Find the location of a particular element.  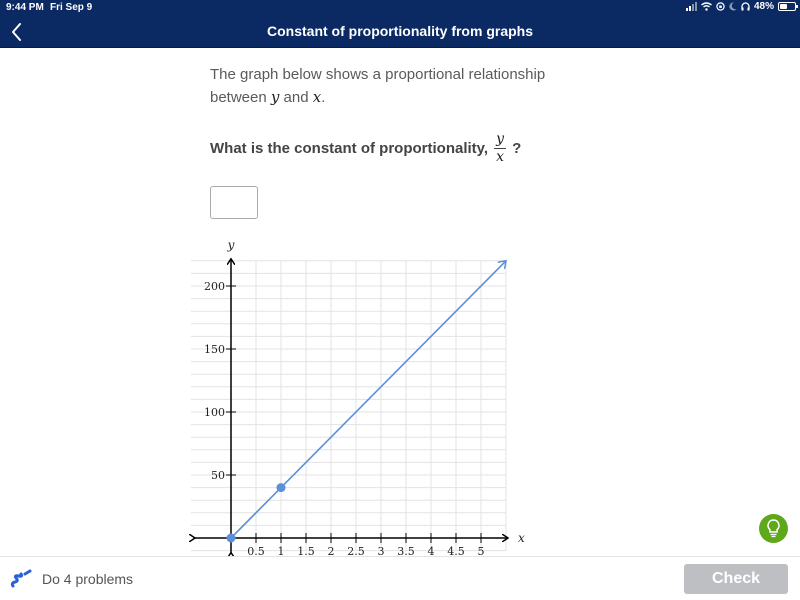

progress-label: Do 4 problems is located at coordinates (88, 579).